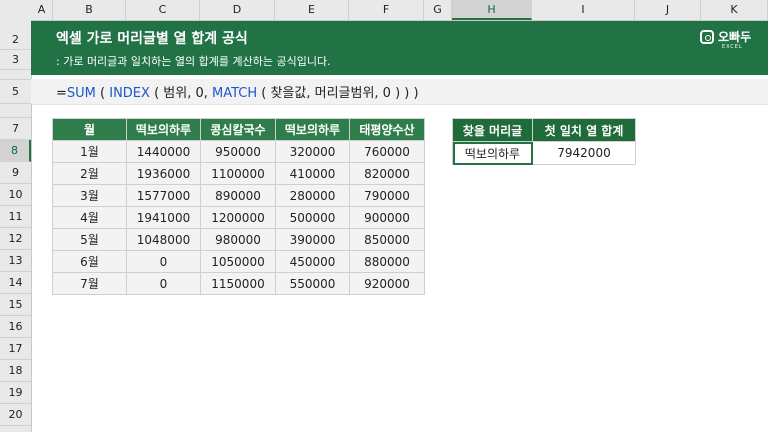 The image size is (768, 432). What do you see at coordinates (15, 129) in the screenshot?
I see `row-header-7: 7` at bounding box center [15, 129].